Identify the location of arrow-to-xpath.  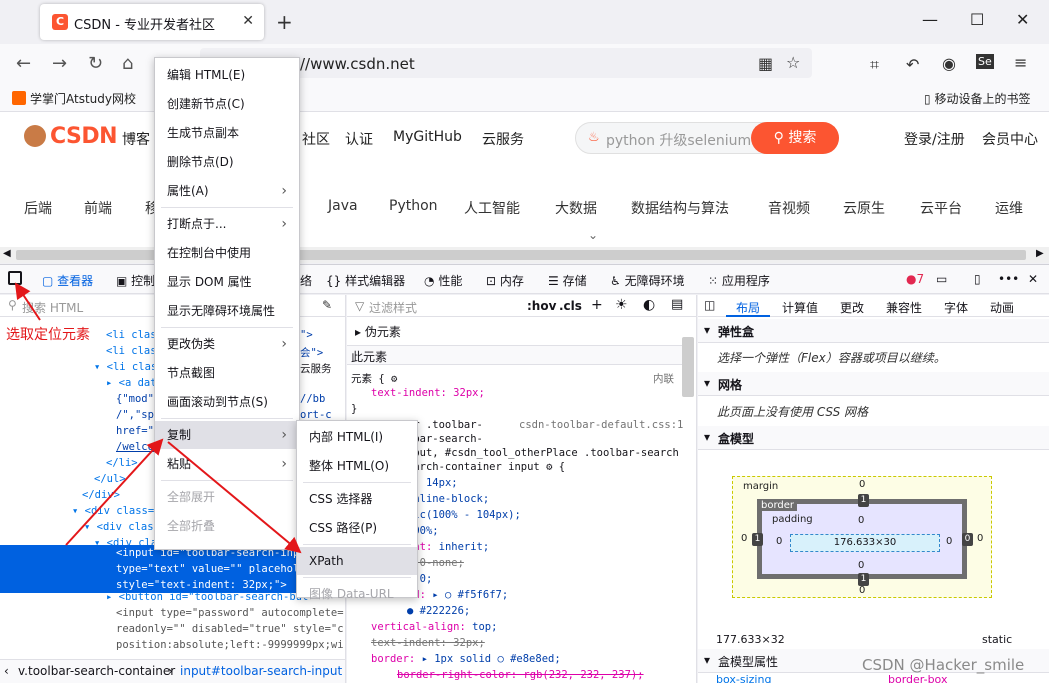
(234, 497).